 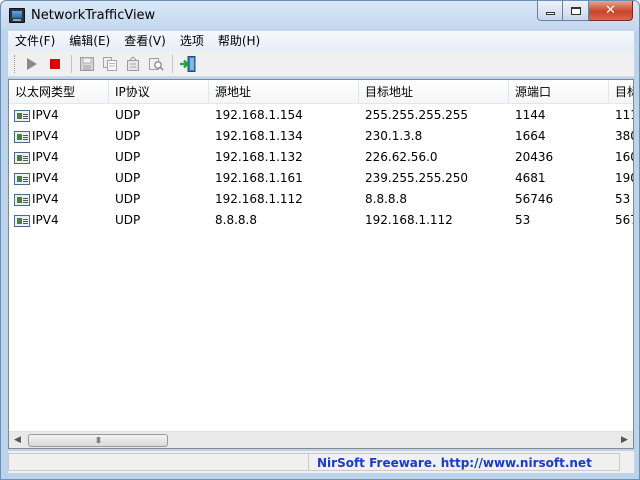 I want to click on cell-source-address: 192.168.1.134, so click(x=259, y=136).